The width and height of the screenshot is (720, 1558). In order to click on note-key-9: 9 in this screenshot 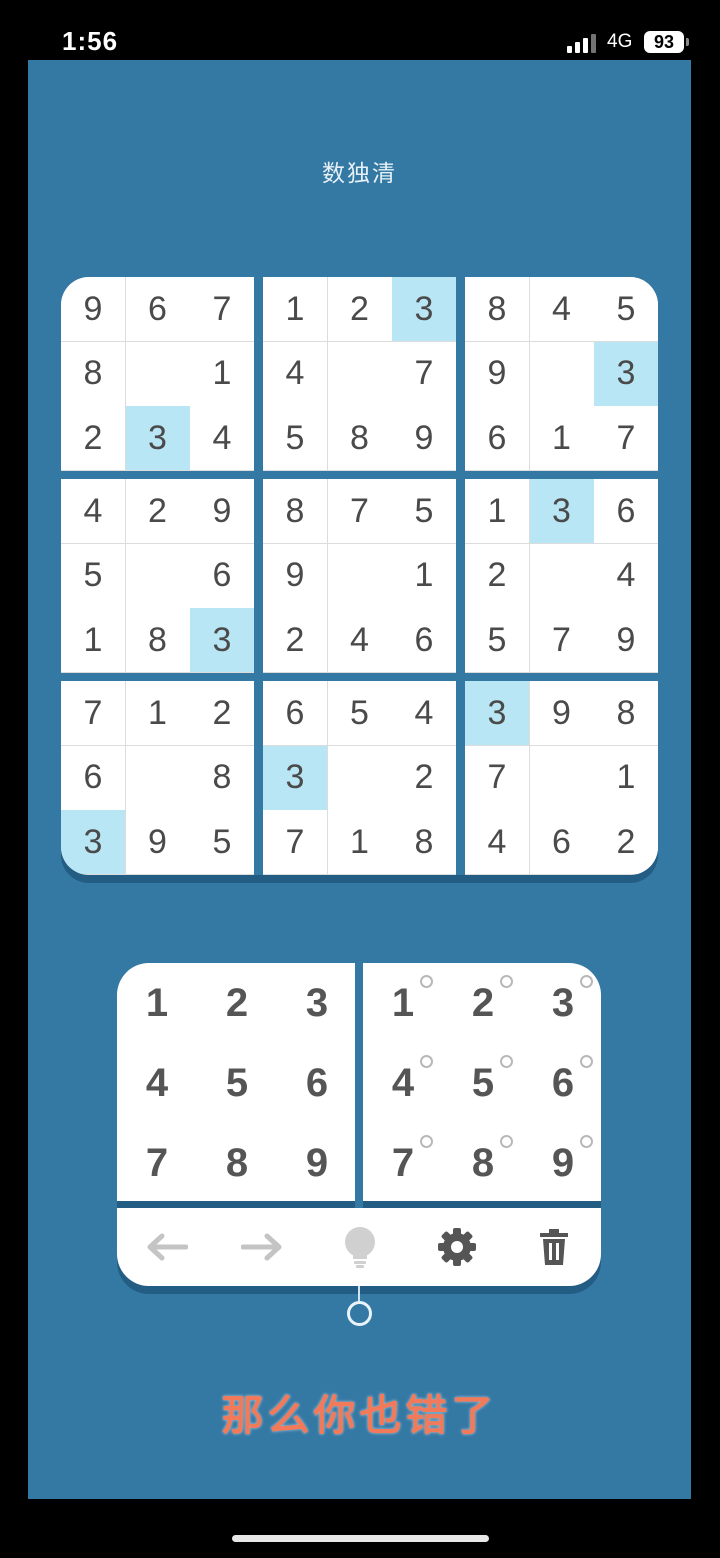, I will do `click(563, 1163)`.